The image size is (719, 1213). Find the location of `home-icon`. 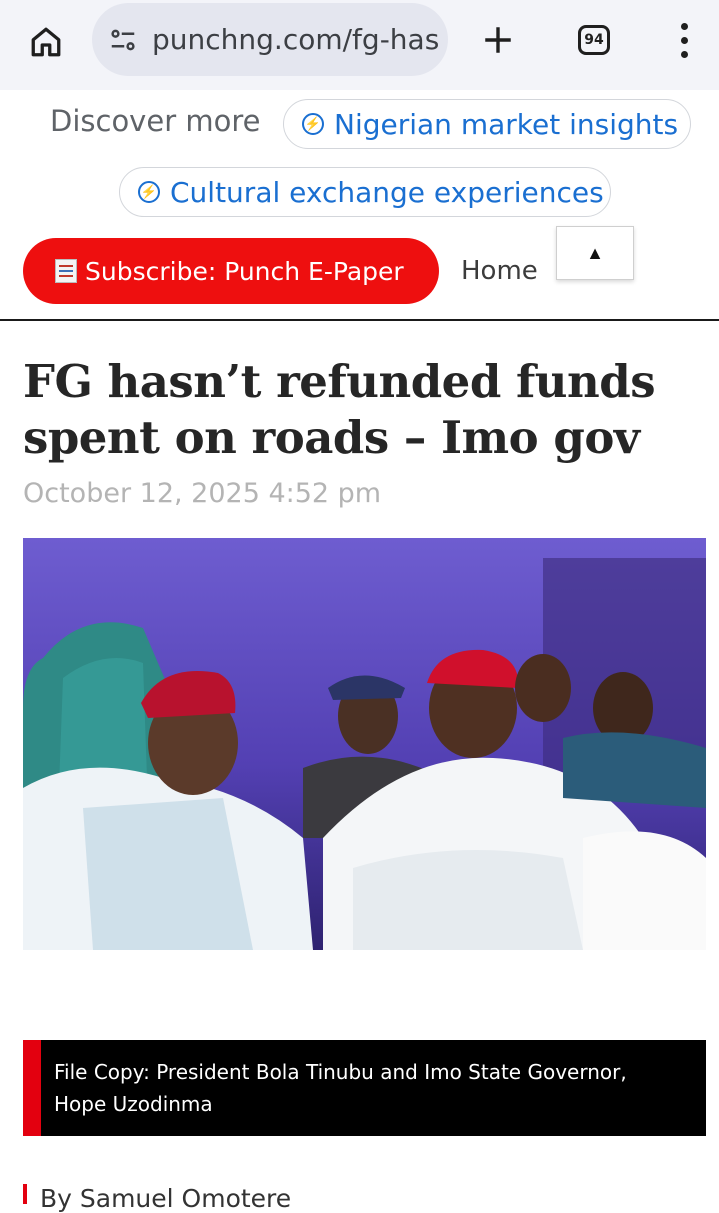

home-icon is located at coordinates (46, 42).